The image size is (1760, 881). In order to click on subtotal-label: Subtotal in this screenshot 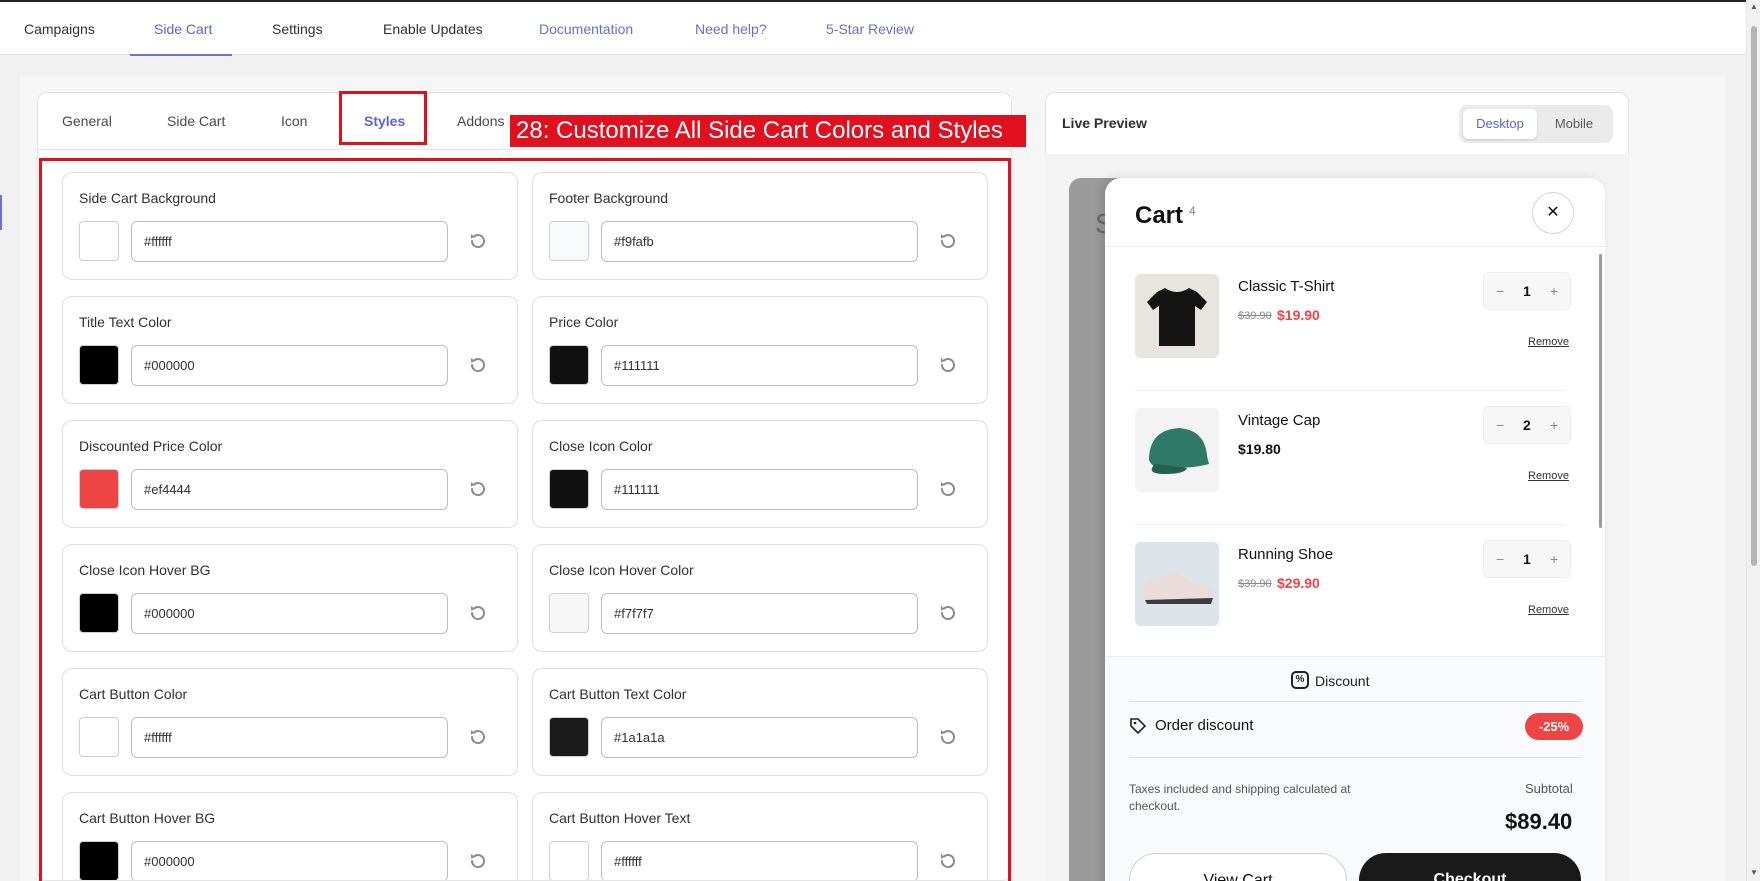, I will do `click(1549, 788)`.